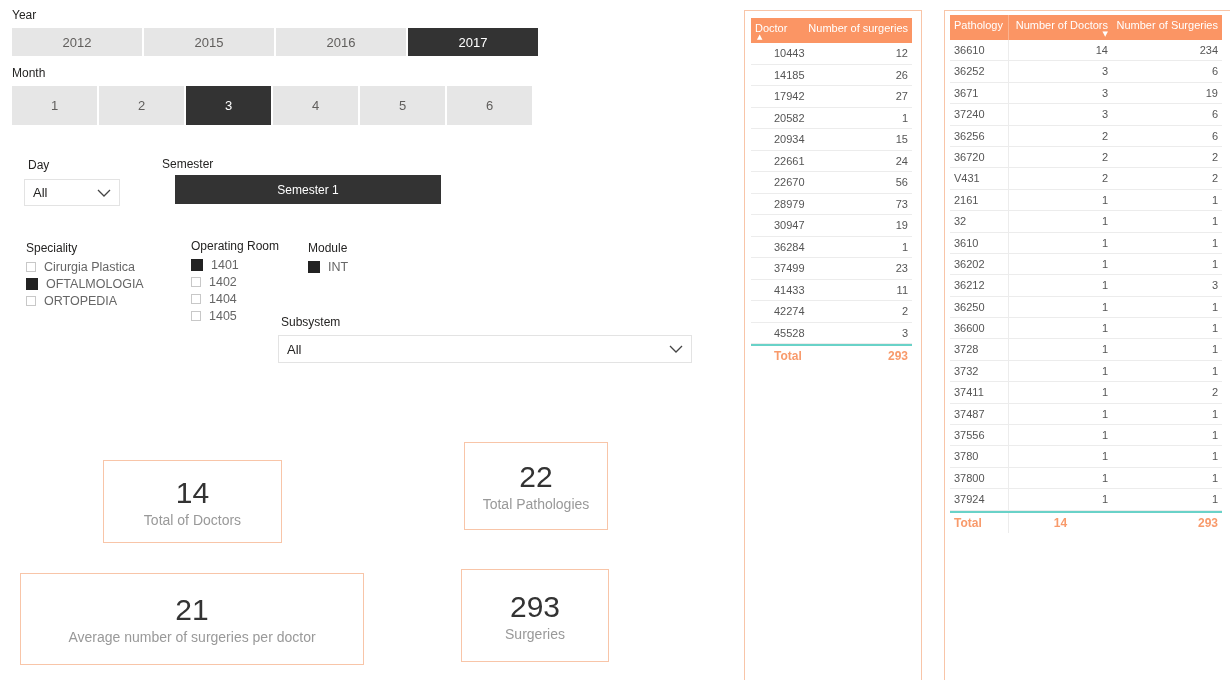 This screenshot has width=1230, height=680. I want to click on slicer-tile: 6, so click(489, 105).